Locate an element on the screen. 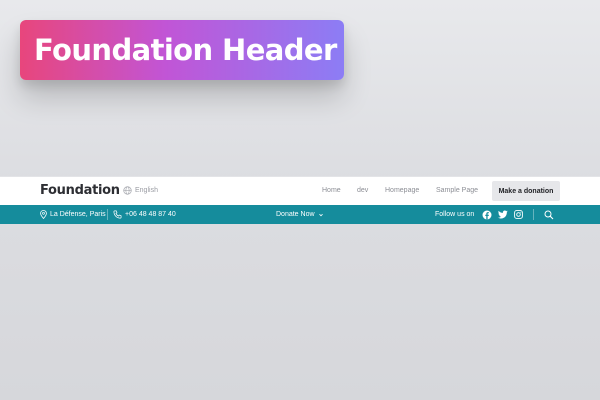 This screenshot has height=400, width=600. instagram-icon is located at coordinates (518, 214).